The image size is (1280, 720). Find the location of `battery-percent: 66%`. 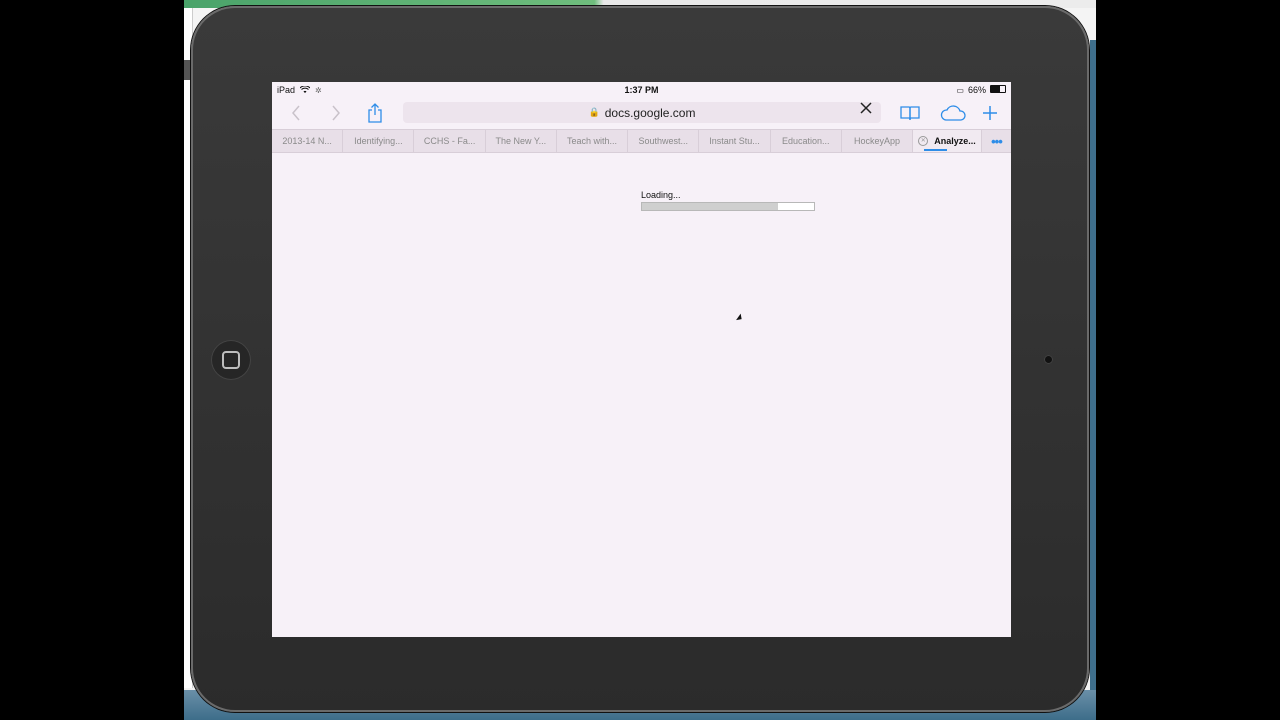

battery-percent: 66% is located at coordinates (976, 90).